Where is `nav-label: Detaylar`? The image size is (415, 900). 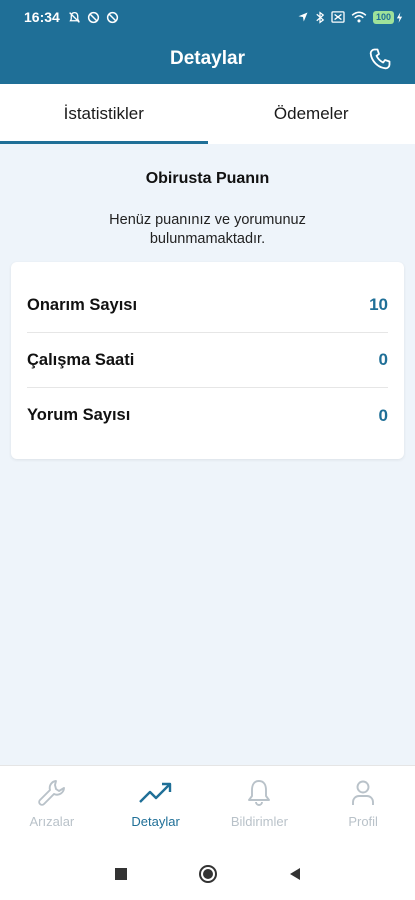
nav-label: Detaylar is located at coordinates (155, 821).